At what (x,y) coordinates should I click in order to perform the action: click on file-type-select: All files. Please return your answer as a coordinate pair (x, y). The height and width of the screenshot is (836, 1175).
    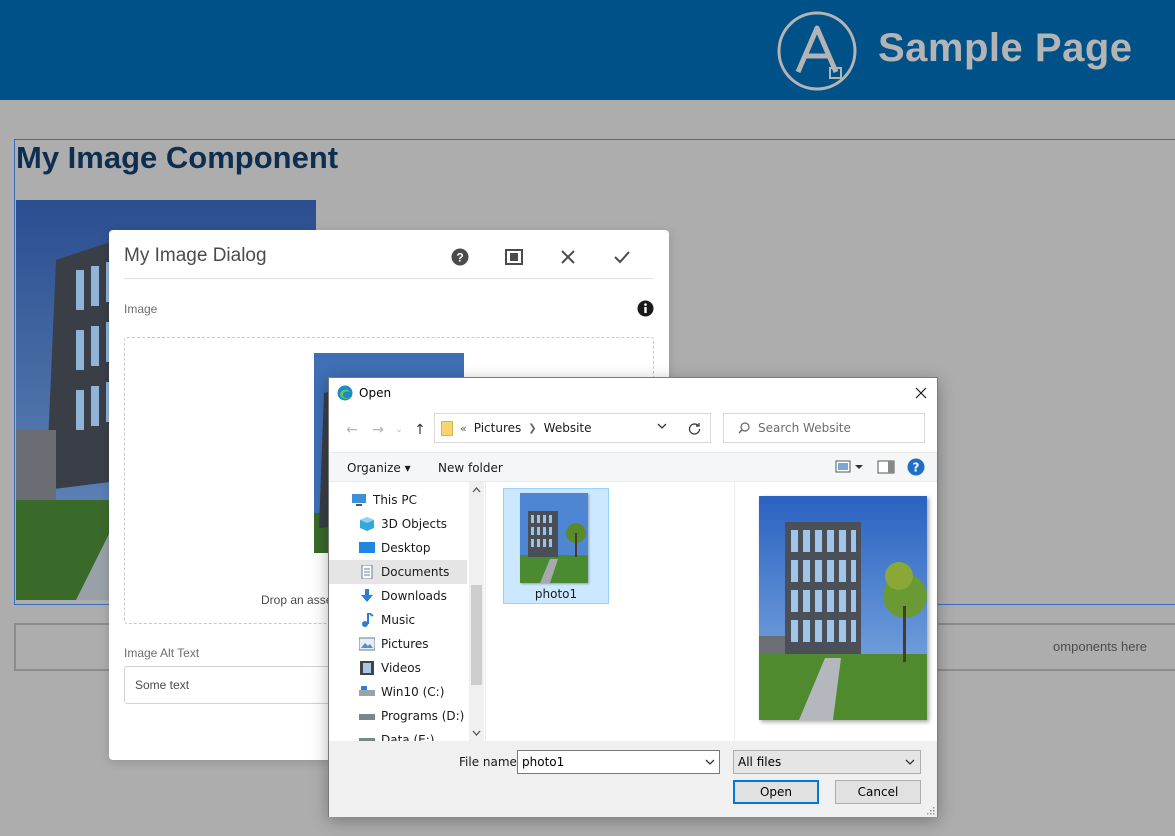
    Looking at the image, I should click on (827, 762).